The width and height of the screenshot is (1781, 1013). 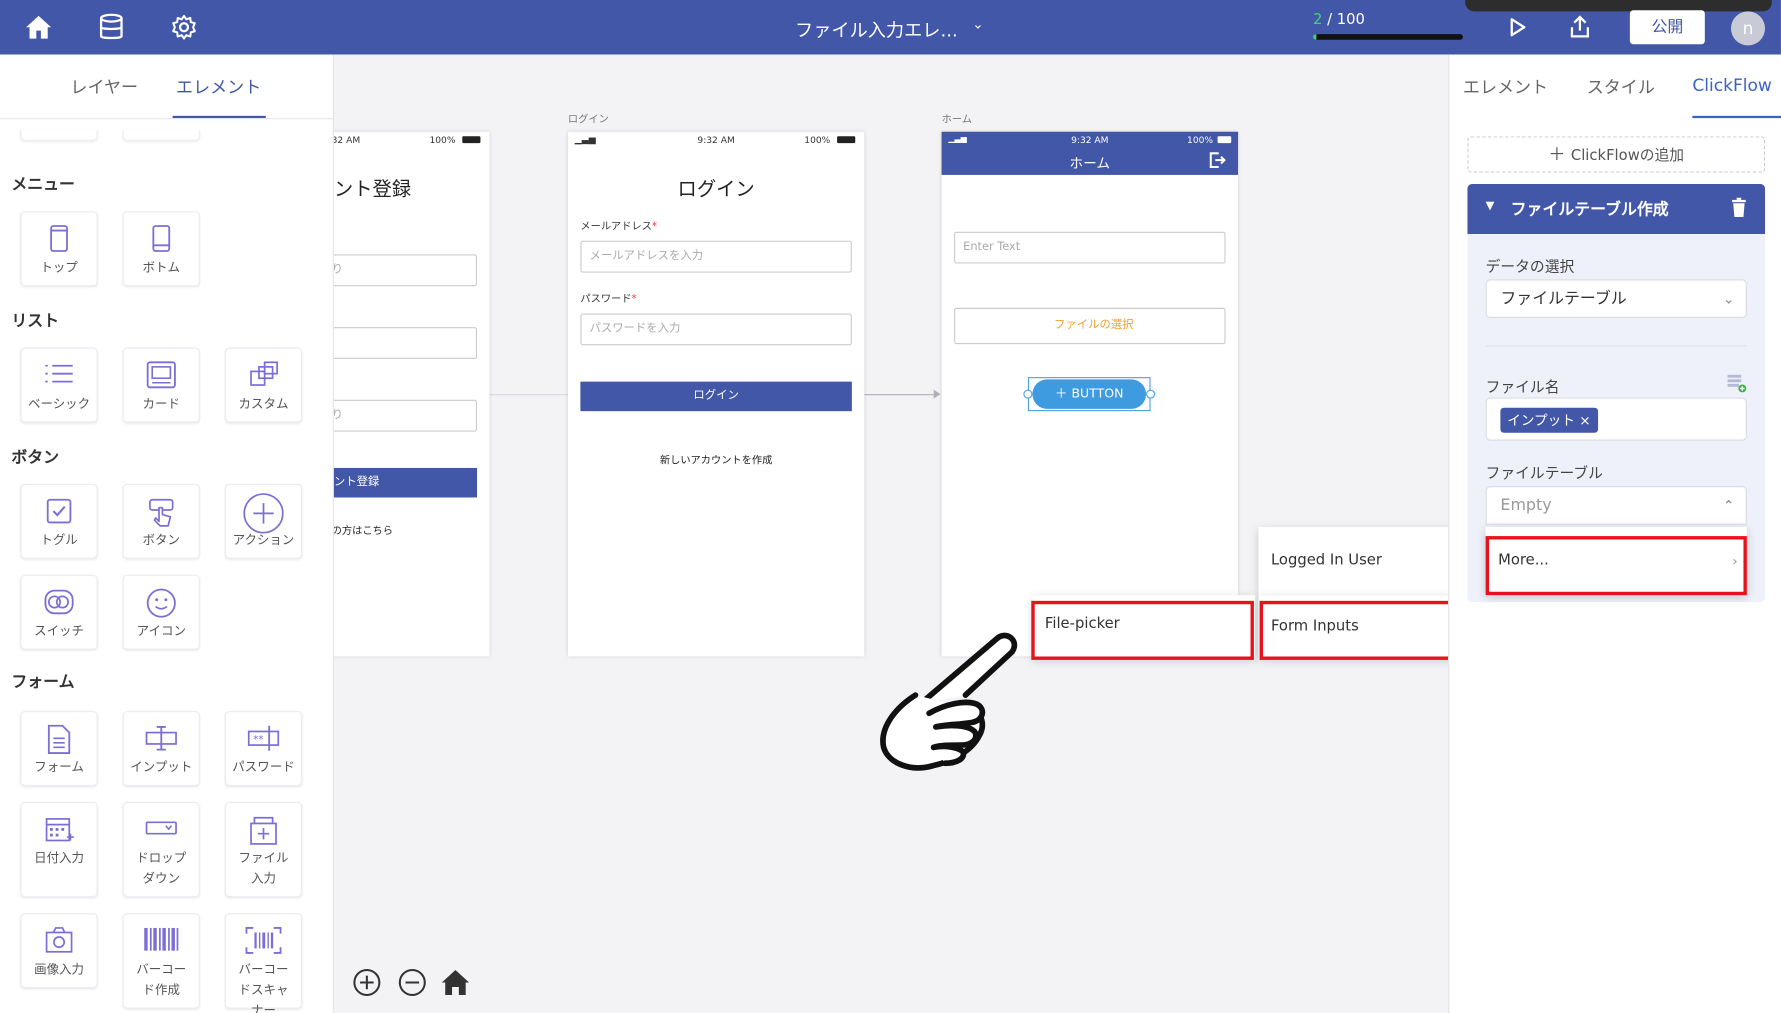 What do you see at coordinates (1739, 207) in the screenshot?
I see `trash-icon` at bounding box center [1739, 207].